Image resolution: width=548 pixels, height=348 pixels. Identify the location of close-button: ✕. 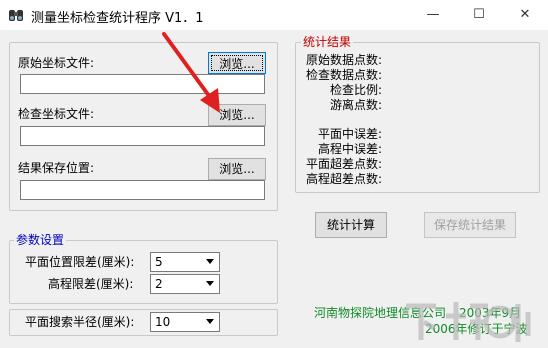
(525, 15).